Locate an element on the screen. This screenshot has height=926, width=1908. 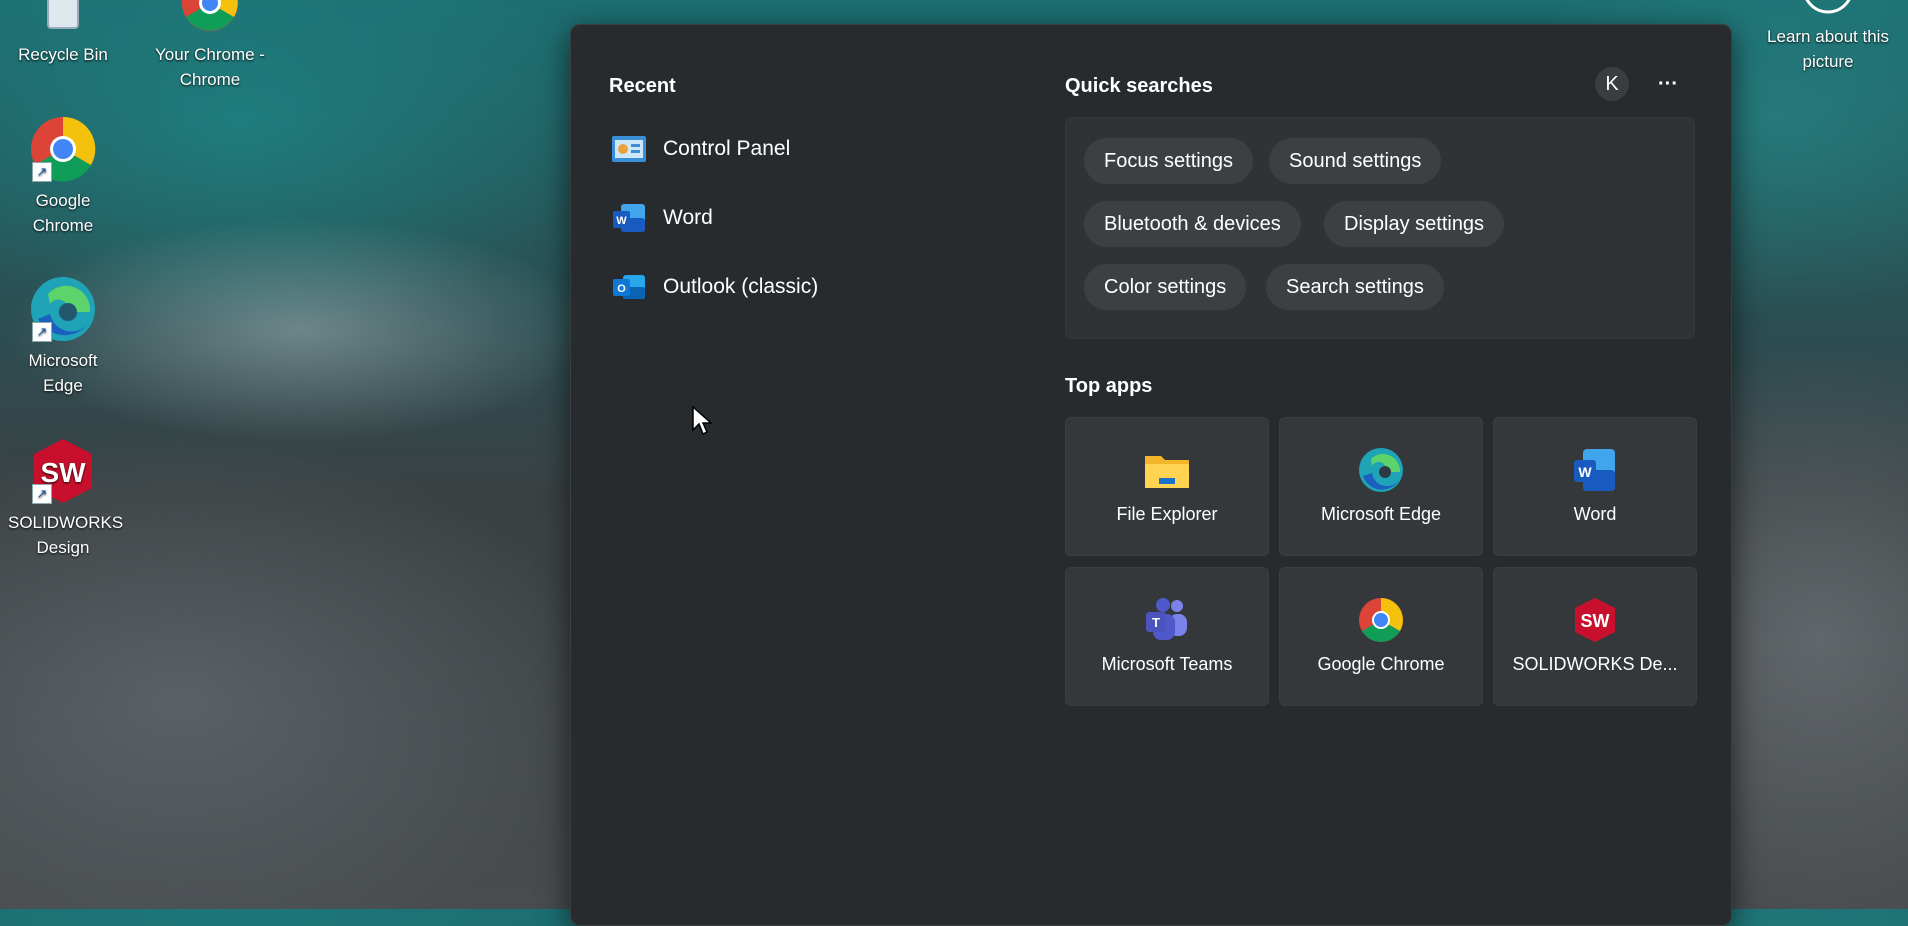
solidworks-icon: SW ↗ is located at coordinates (63, 471).